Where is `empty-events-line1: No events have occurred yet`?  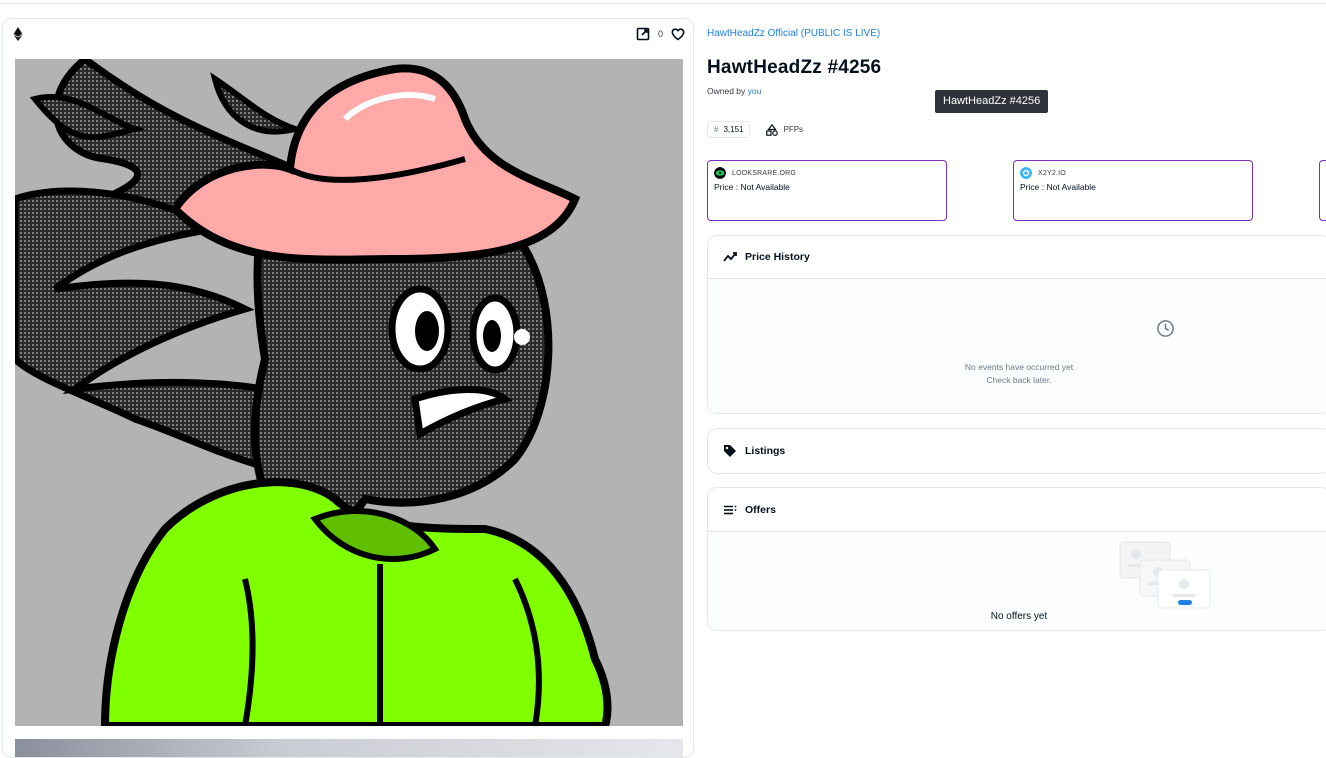 empty-events-line1: No events have occurred yet is located at coordinates (1019, 367).